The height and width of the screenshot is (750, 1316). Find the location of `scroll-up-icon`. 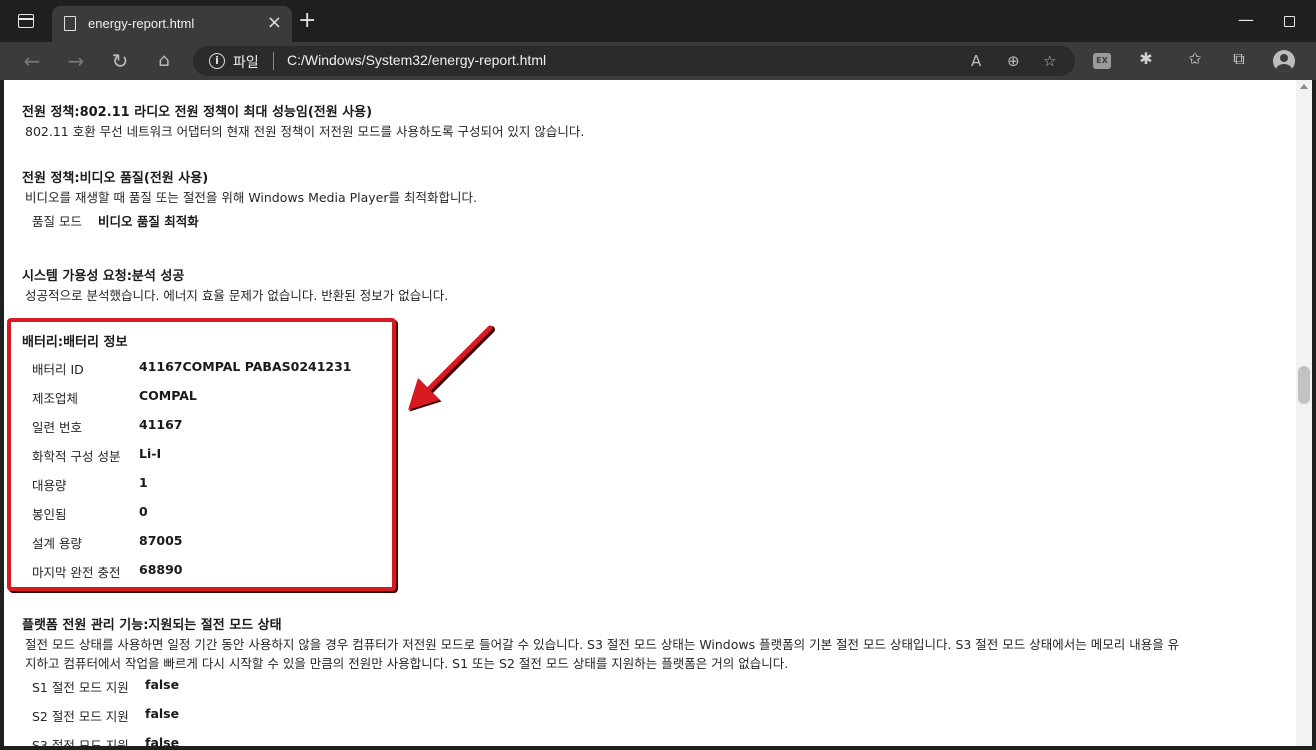

scroll-up-icon is located at coordinates (1304, 86).